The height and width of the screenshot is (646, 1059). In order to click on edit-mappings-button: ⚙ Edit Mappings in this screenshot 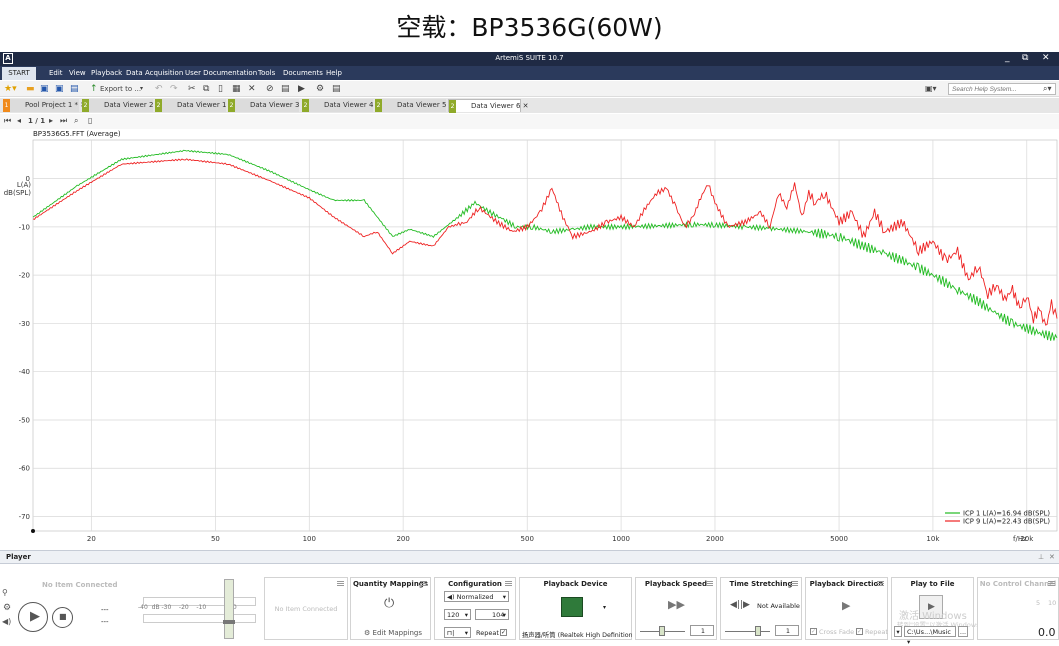, I will do `click(393, 633)`.